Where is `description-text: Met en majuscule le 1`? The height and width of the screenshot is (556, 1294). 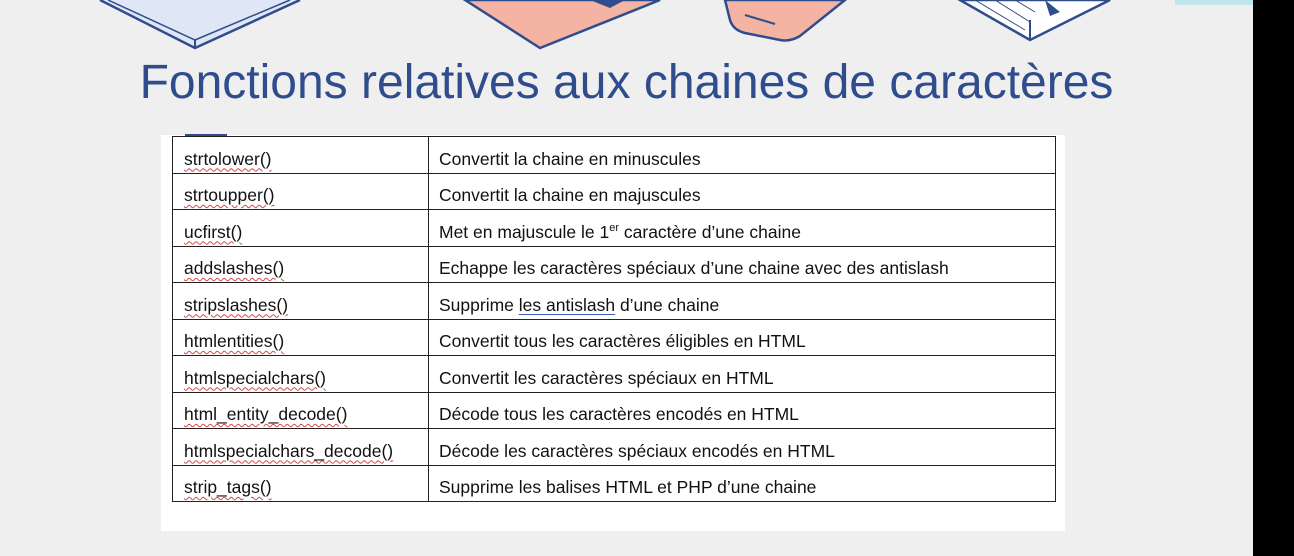
description-text: Met en majuscule le 1 is located at coordinates (524, 231).